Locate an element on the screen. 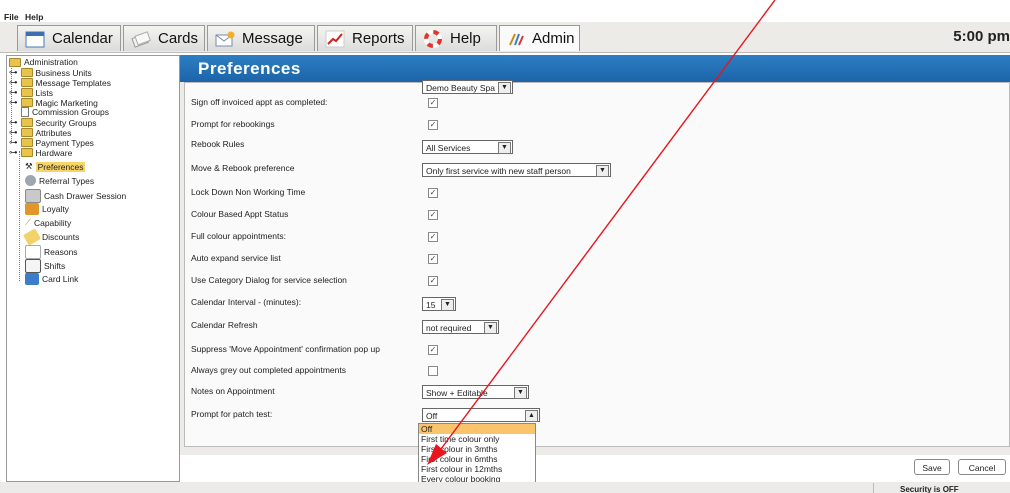 The height and width of the screenshot is (493, 1010). annotation-arrow-head is located at coordinates (437, 454).